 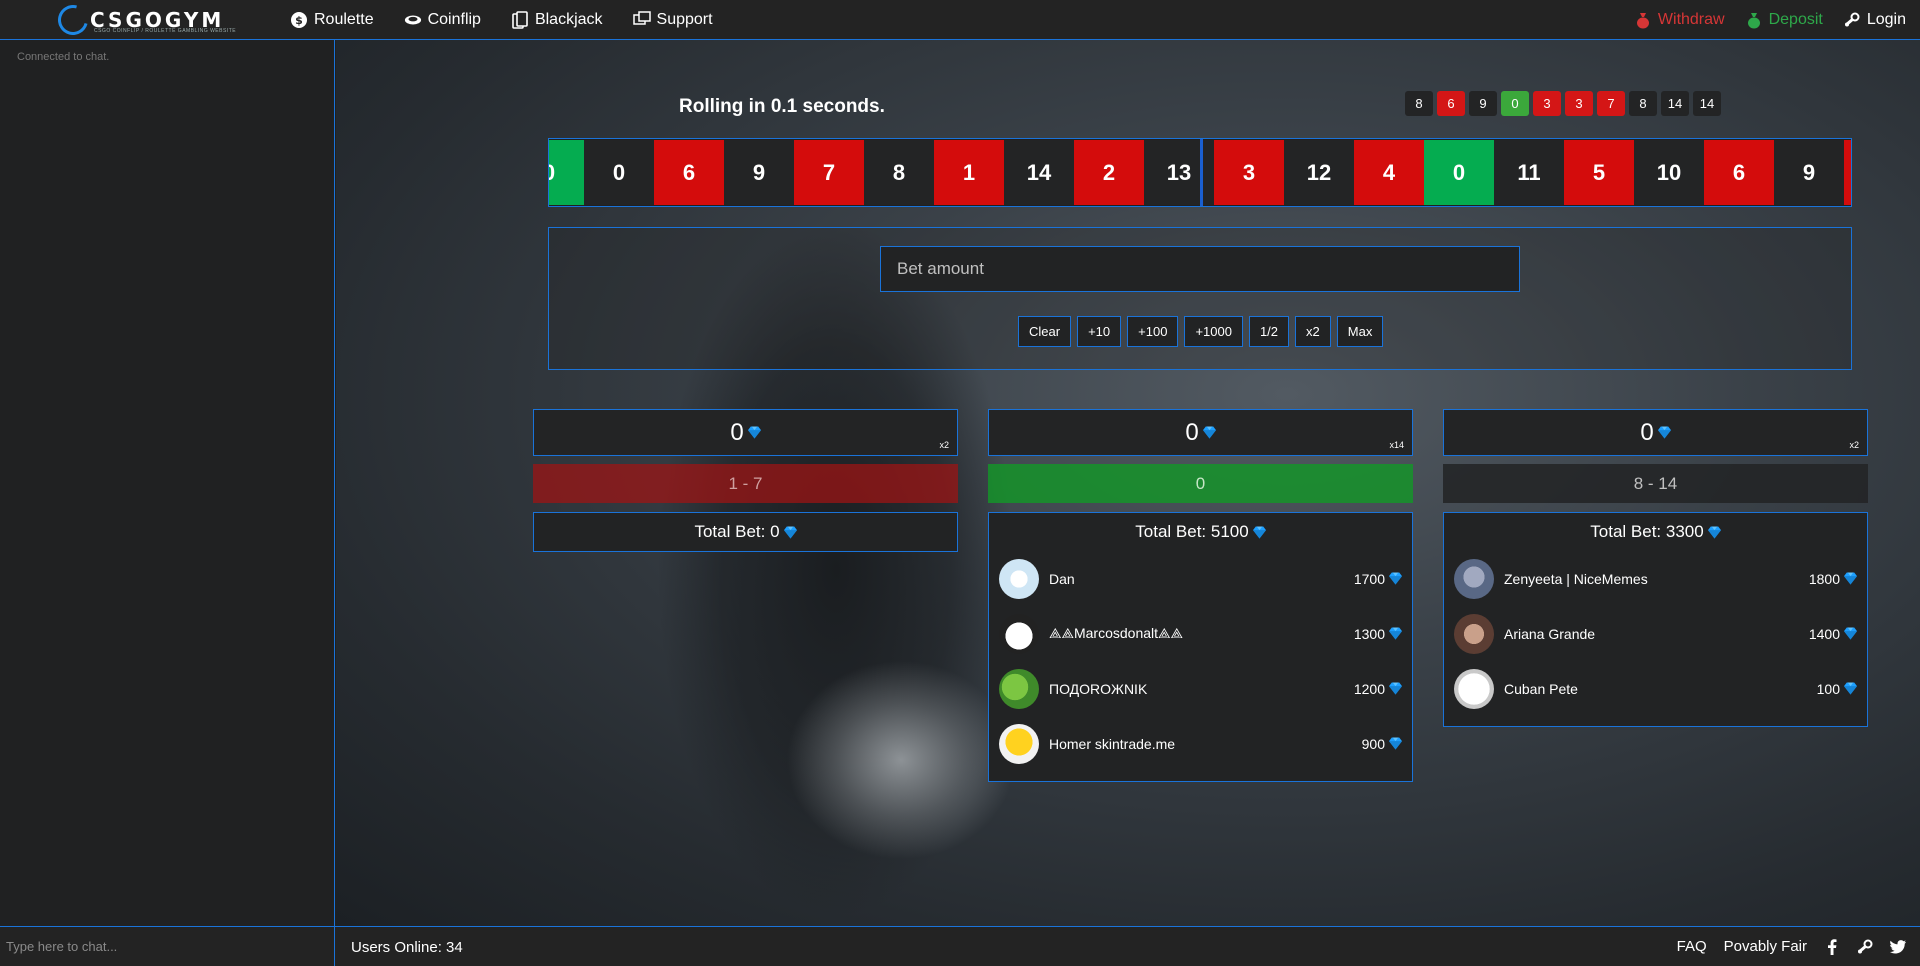 What do you see at coordinates (1039, 172) in the screenshot?
I see `roulette-tile: 14` at bounding box center [1039, 172].